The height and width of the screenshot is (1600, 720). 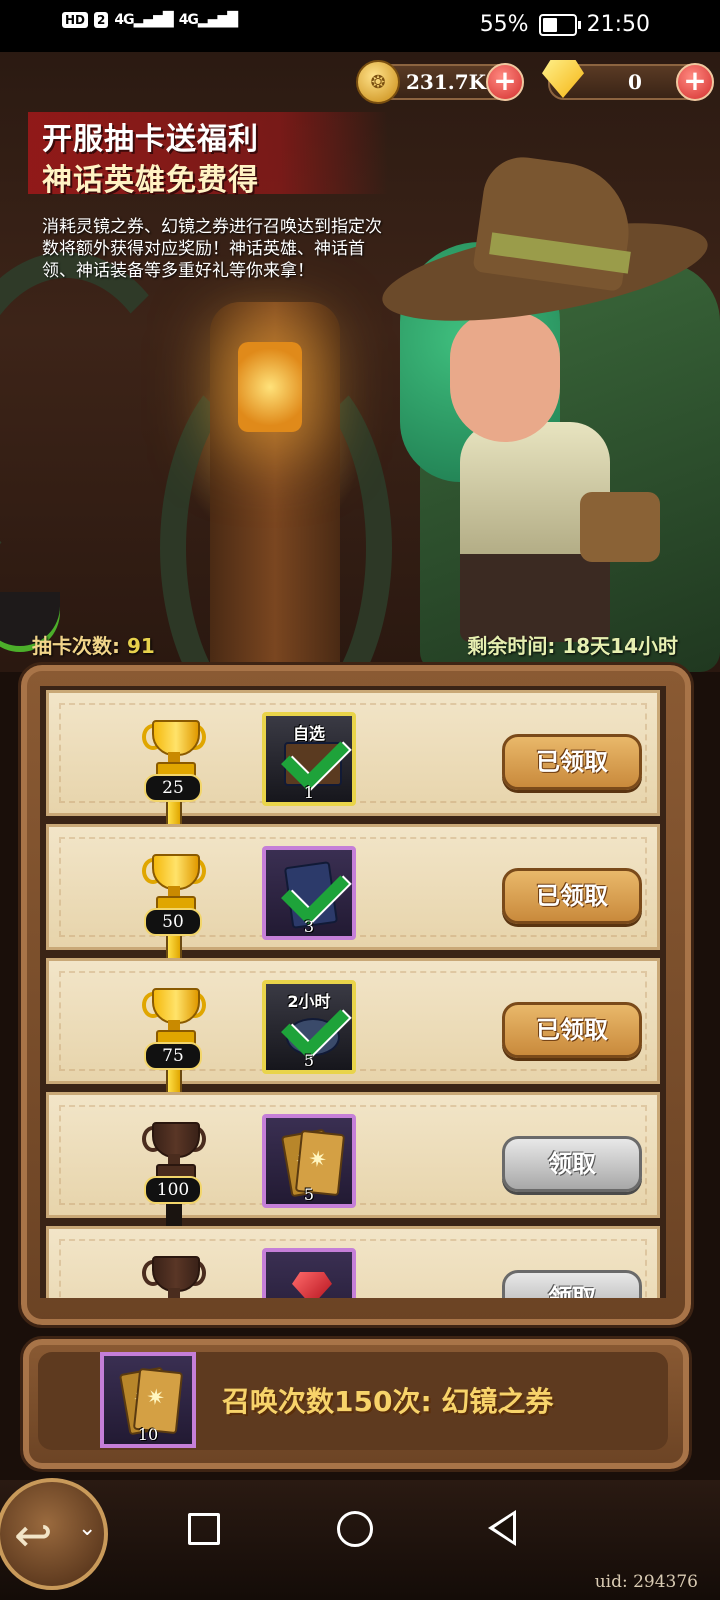 What do you see at coordinates (75, 20) in the screenshot?
I see `hd-indicator: HD` at bounding box center [75, 20].